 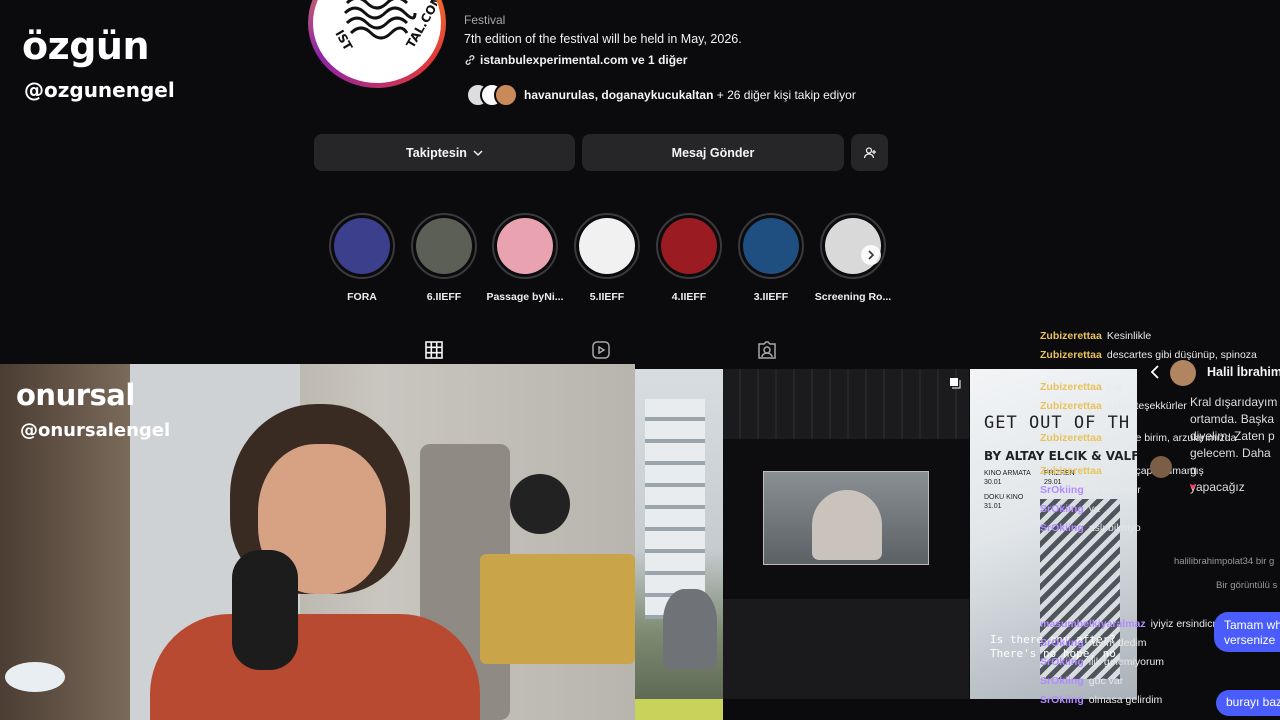 I want to click on chat-message: Zubizerettaa Kesinlikle, so click(x=1095, y=336).